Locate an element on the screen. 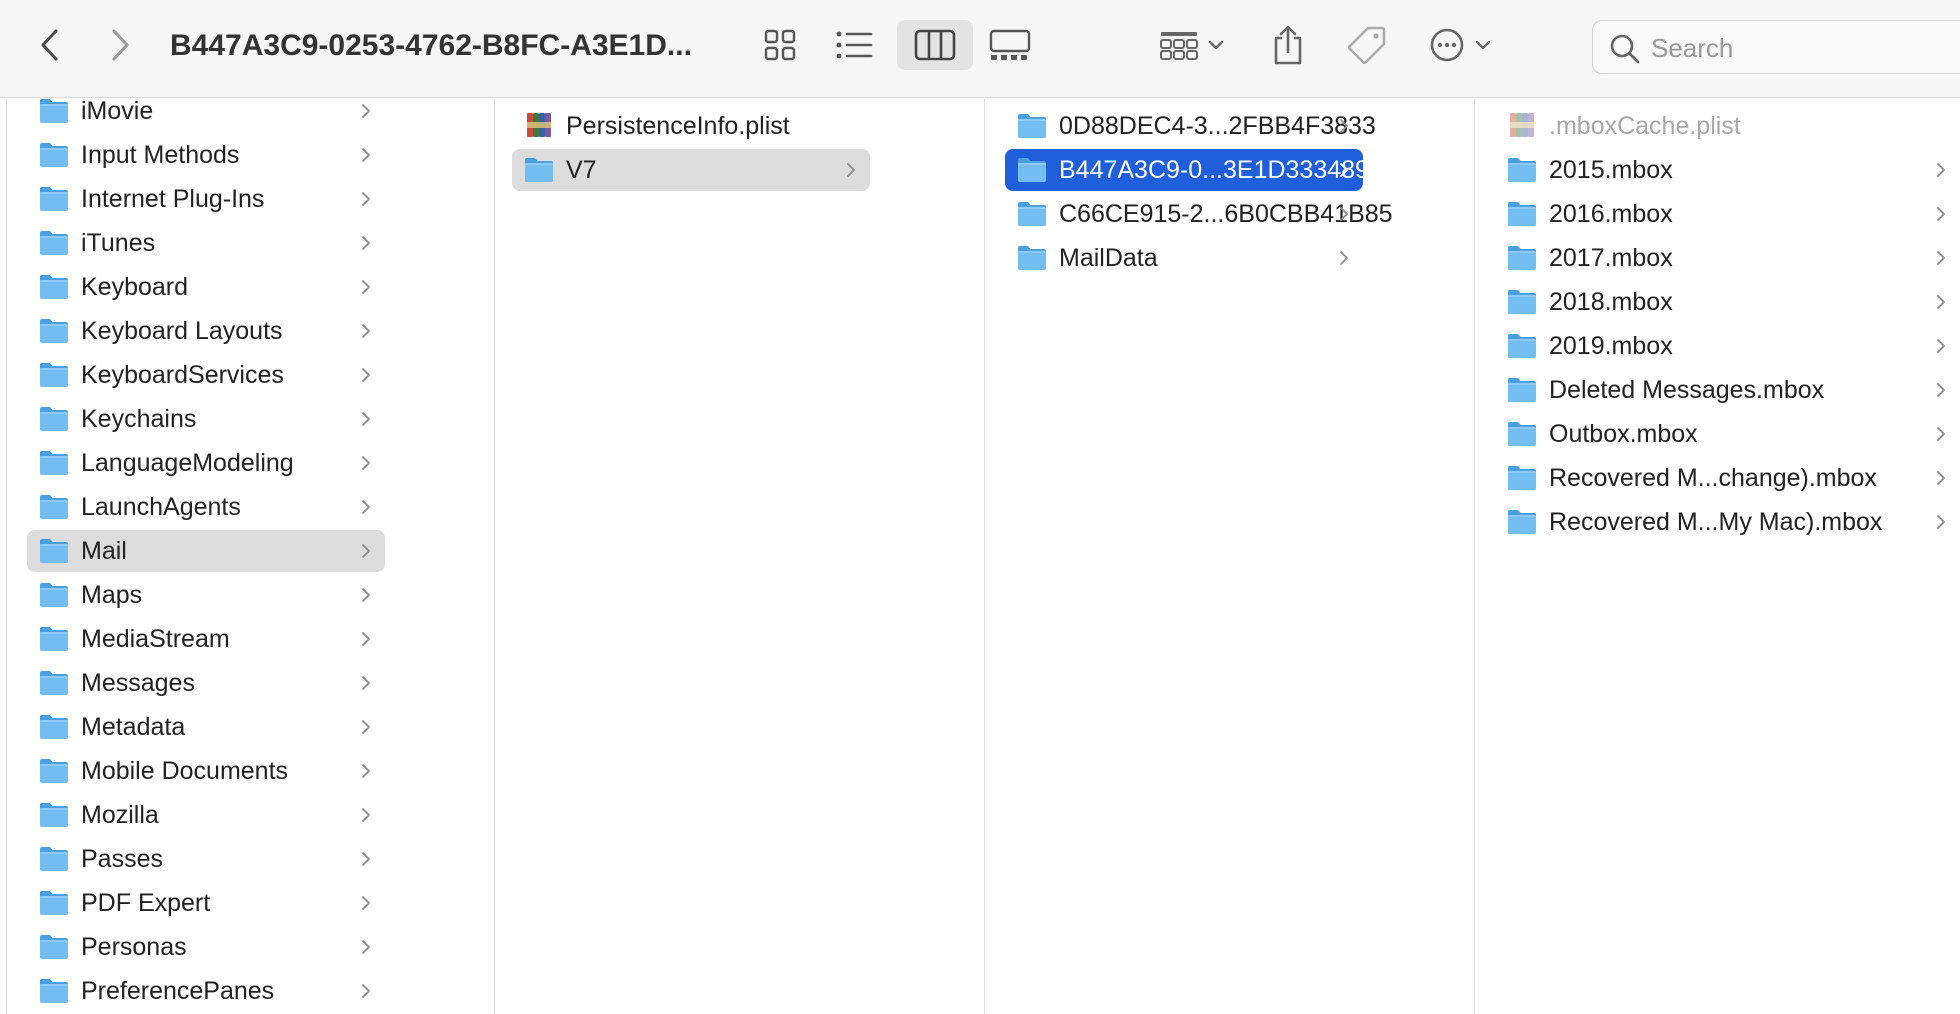 This screenshot has width=1960, height=1014. col1-row: Keyboard Layouts is located at coordinates (206, 331).